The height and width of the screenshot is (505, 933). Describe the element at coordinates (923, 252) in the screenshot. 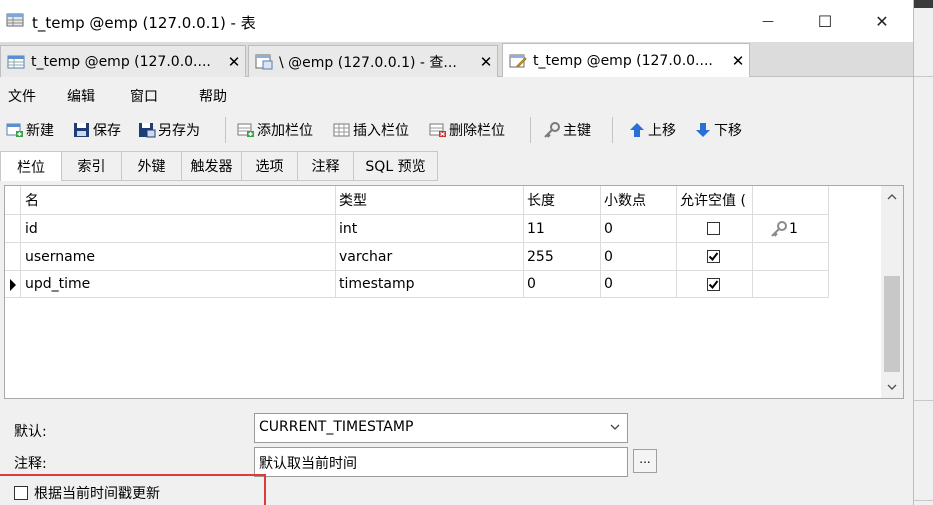

I see `background-window-edge` at that location.